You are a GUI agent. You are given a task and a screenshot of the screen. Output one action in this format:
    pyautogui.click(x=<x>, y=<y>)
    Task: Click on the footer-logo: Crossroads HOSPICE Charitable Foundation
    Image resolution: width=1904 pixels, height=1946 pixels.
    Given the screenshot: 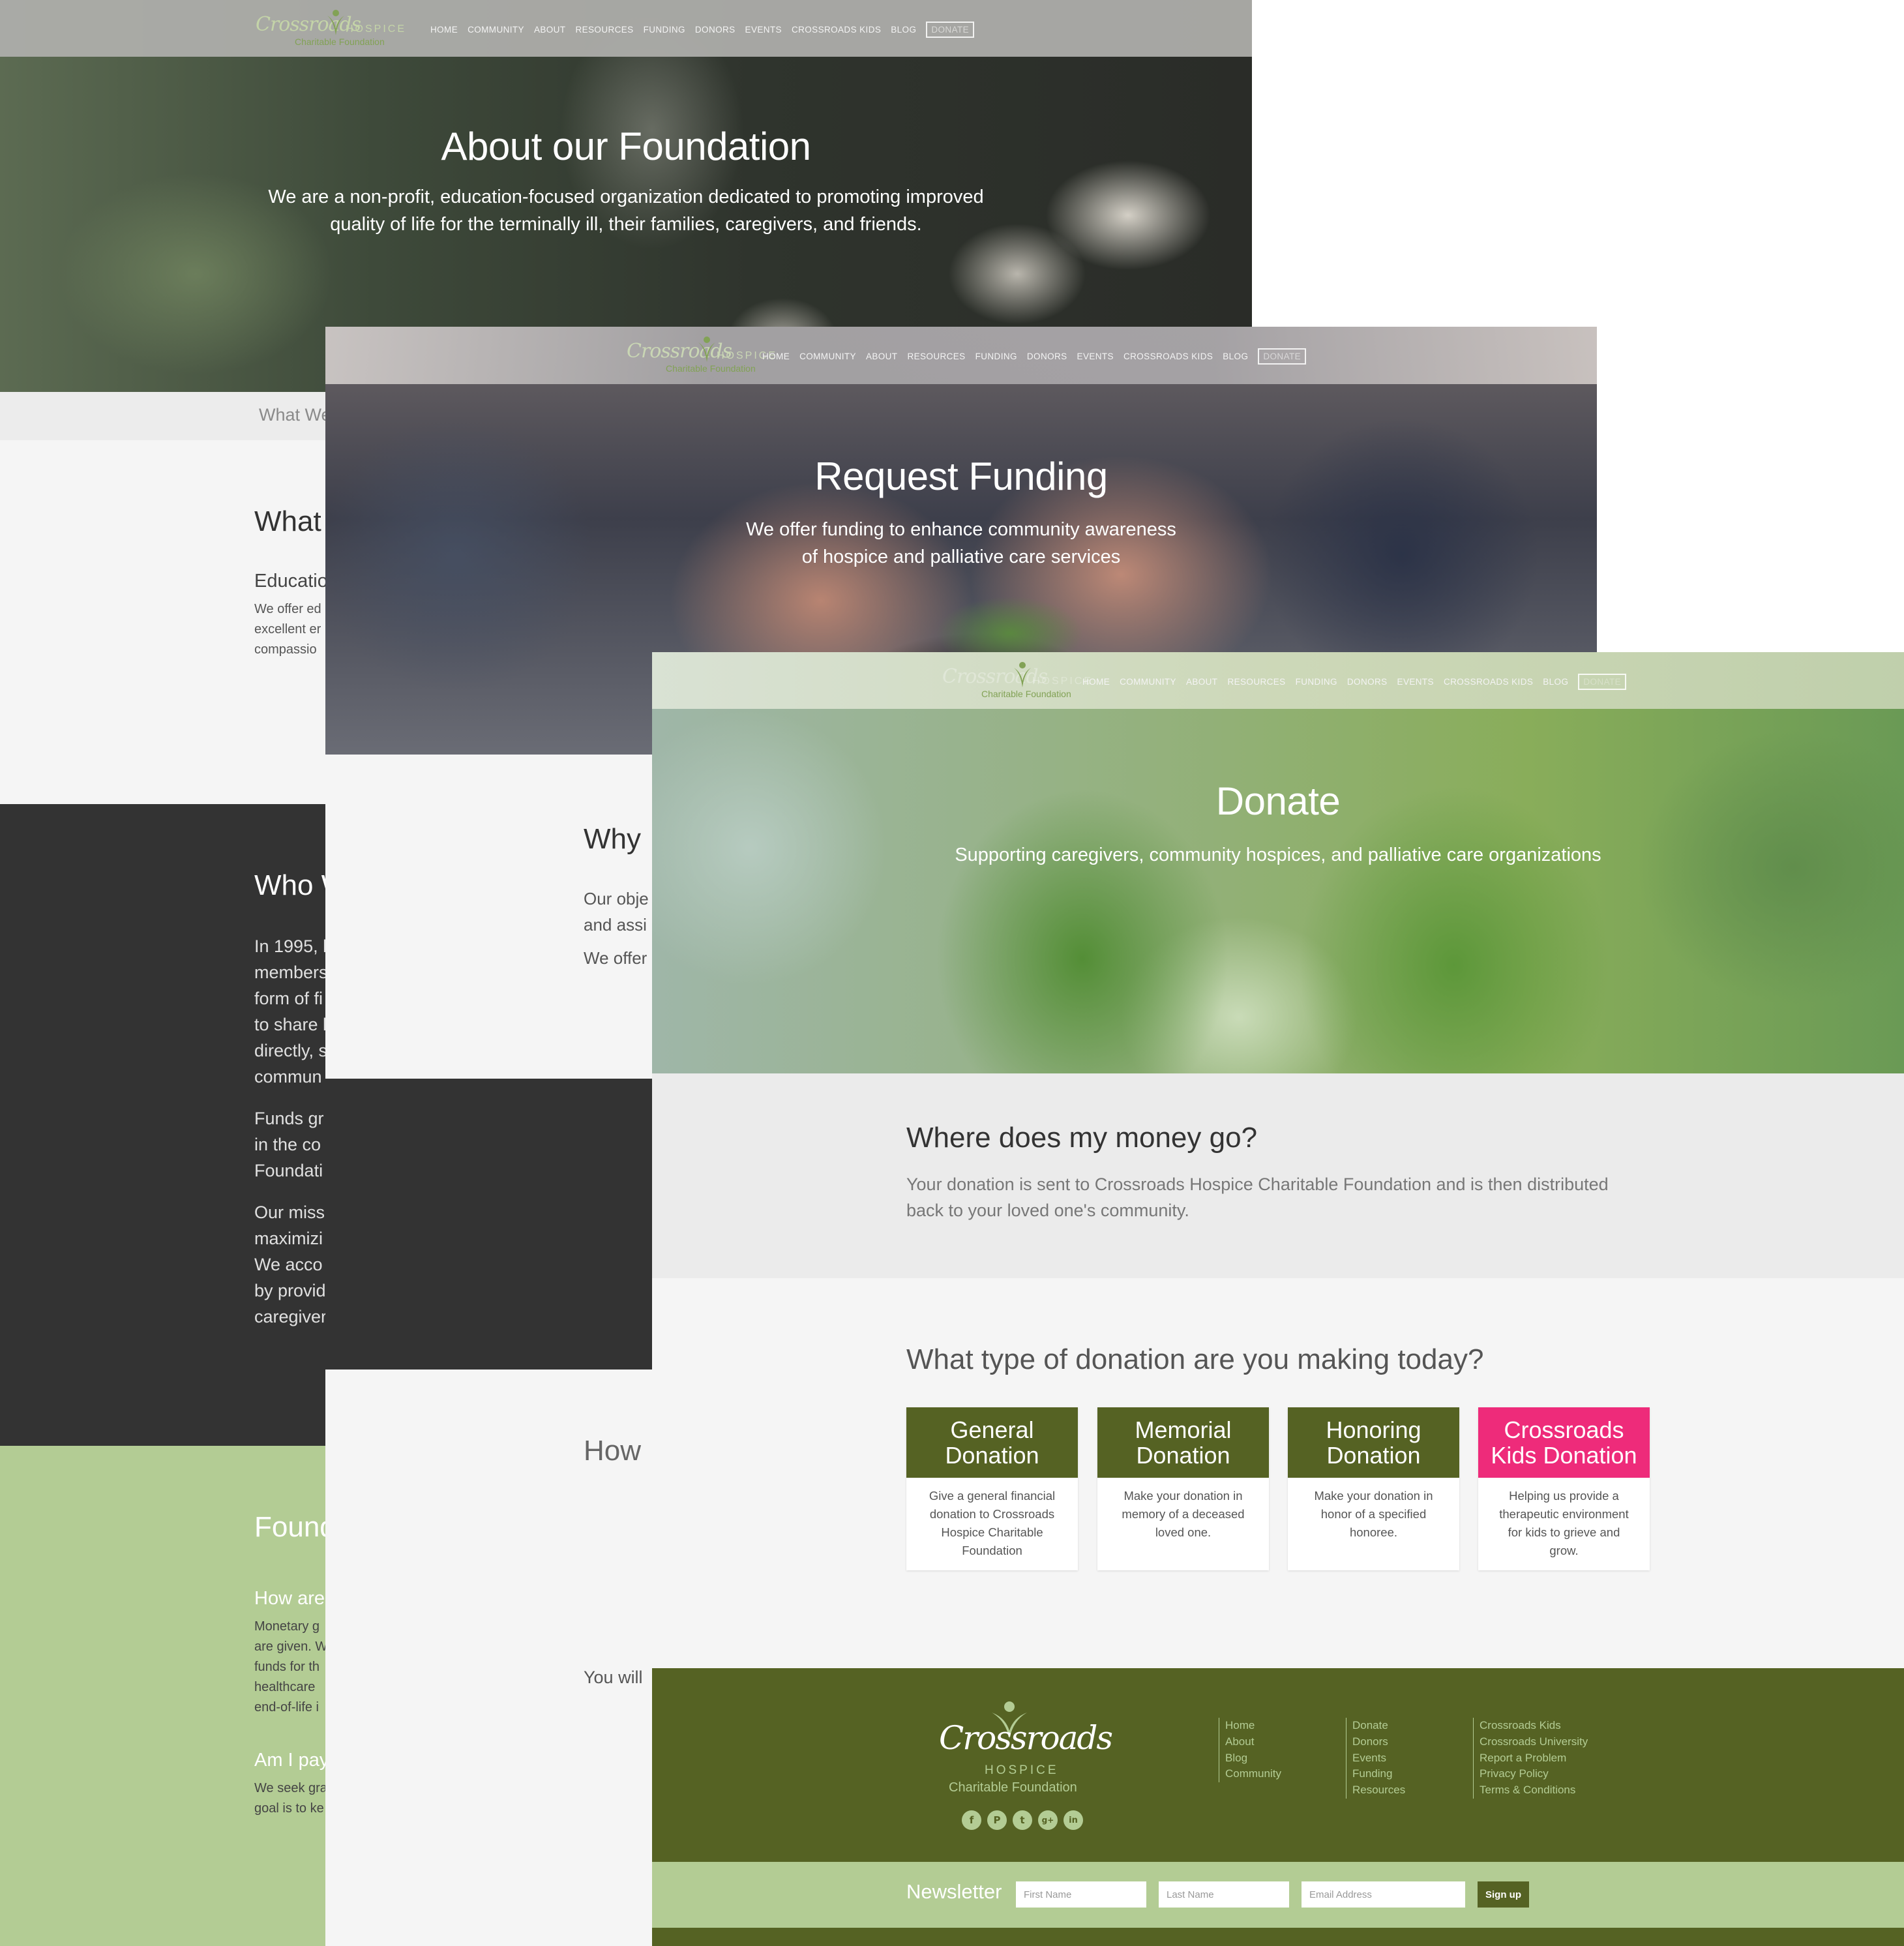 What is the action you would take?
    pyautogui.click(x=1026, y=1750)
    